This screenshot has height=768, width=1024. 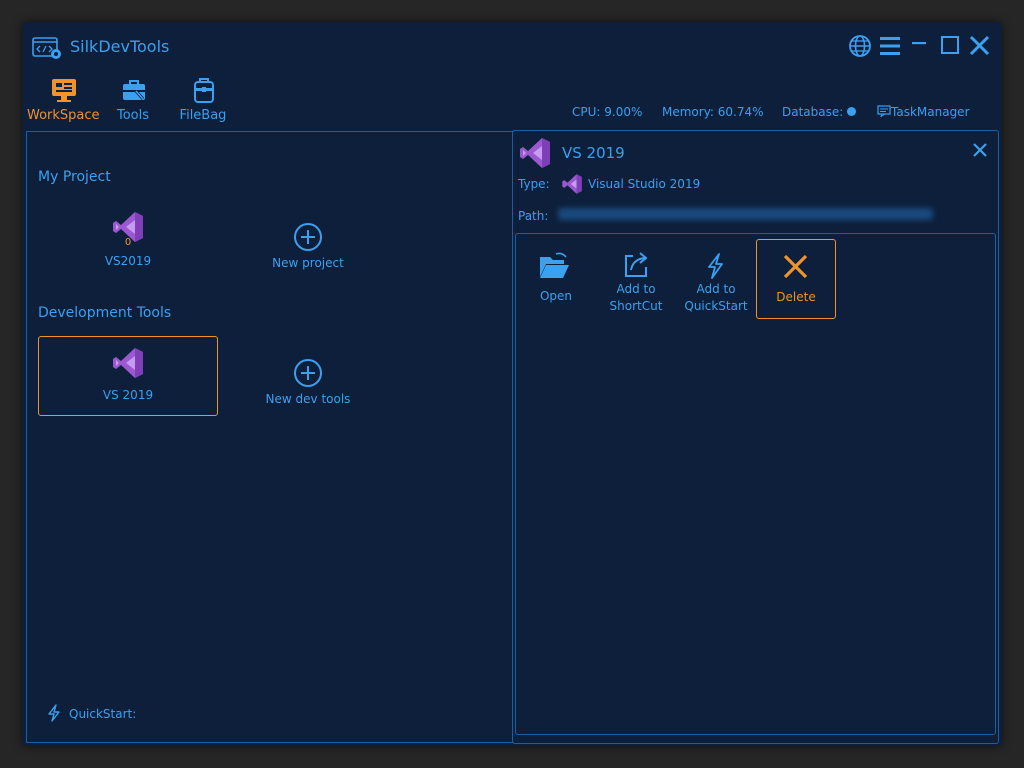 I want to click on type-value: Visual Studio 2019, so click(x=644, y=184).